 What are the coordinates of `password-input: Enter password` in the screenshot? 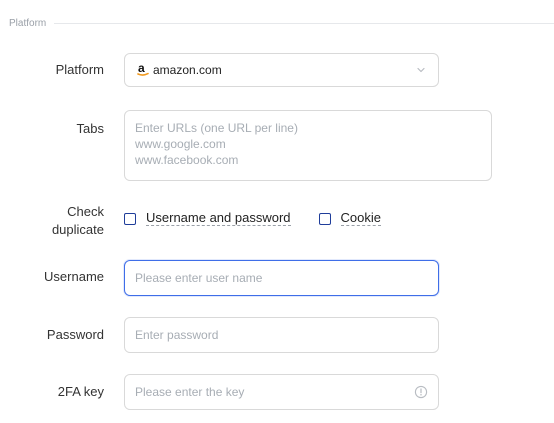 It's located at (281, 335).